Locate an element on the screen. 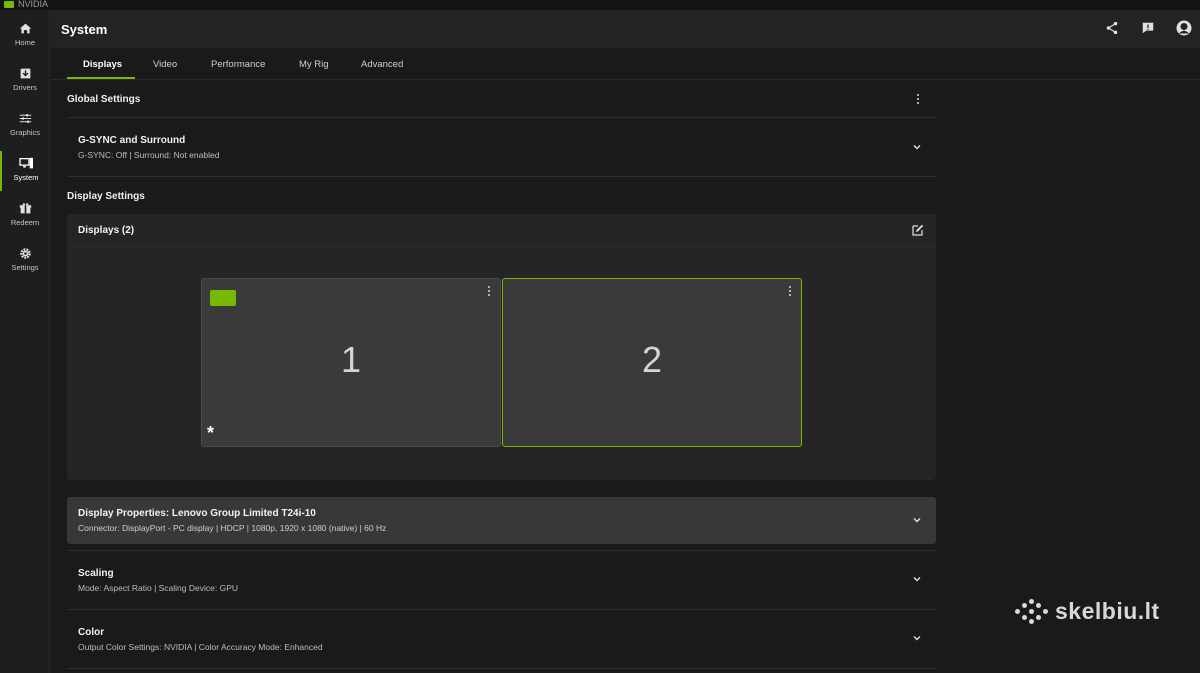 The height and width of the screenshot is (673, 1200). sidebar-item-home: Home is located at coordinates (25, 36).